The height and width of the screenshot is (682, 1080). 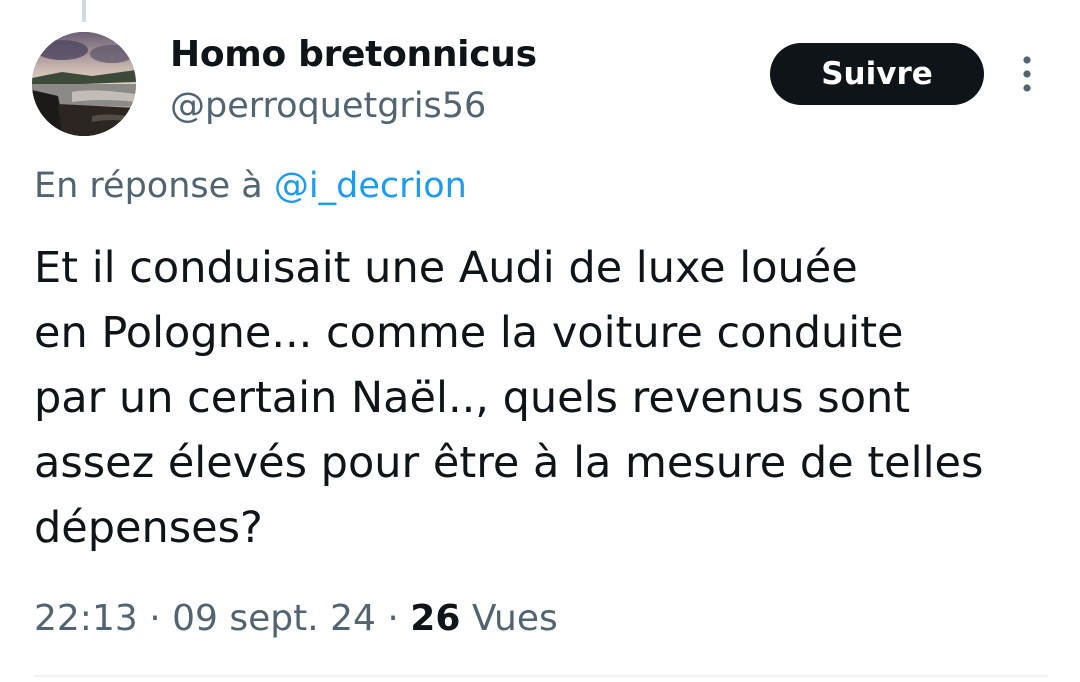 What do you see at coordinates (148, 528) in the screenshot?
I see `tweet-text-line: dépenses?` at bounding box center [148, 528].